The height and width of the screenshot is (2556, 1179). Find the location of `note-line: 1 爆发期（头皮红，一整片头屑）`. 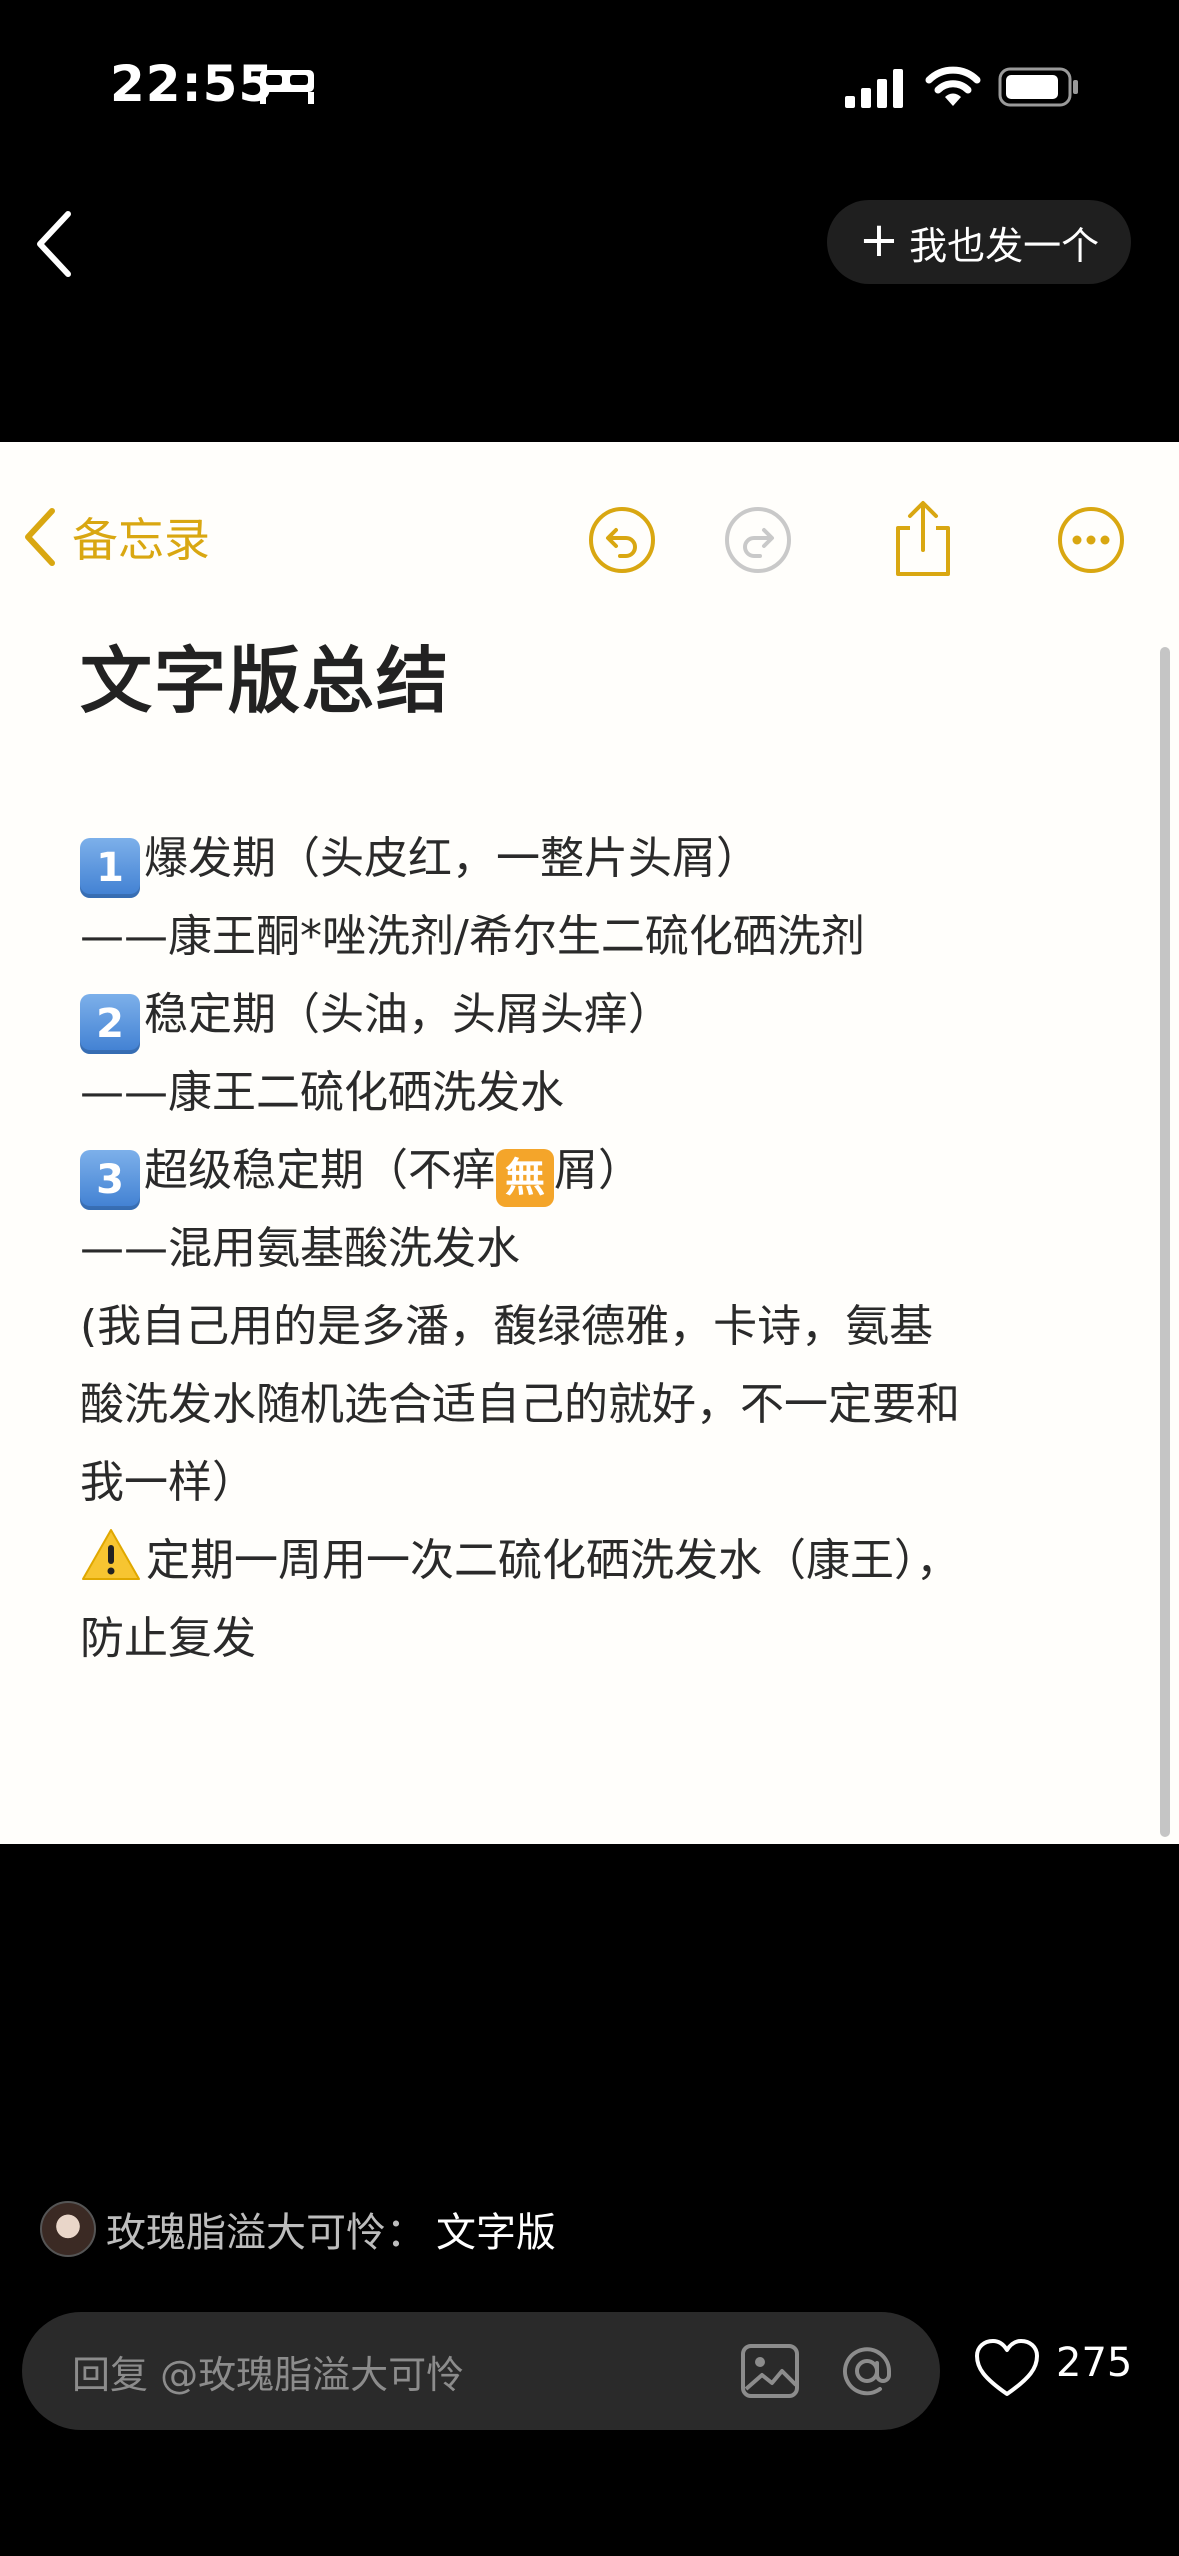

note-line: 1 爆发期（头皮红，一整片头屑） is located at coordinates (600, 859).